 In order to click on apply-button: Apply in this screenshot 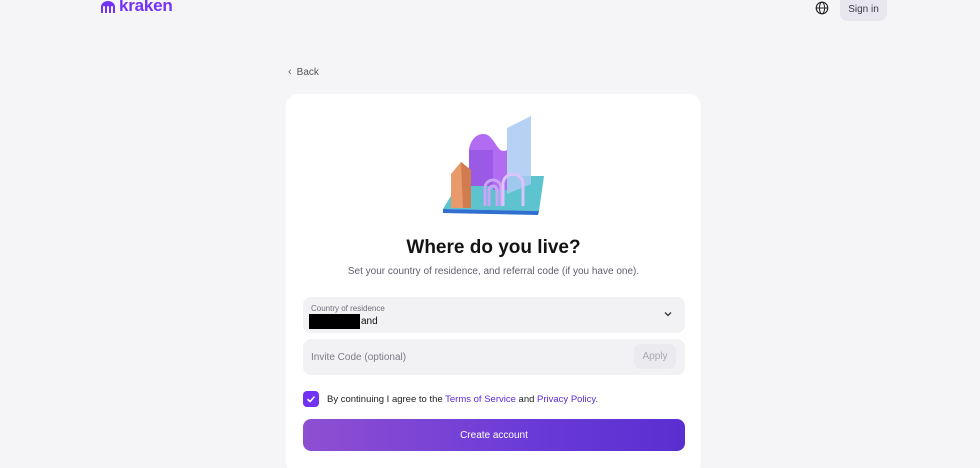, I will do `click(655, 356)`.